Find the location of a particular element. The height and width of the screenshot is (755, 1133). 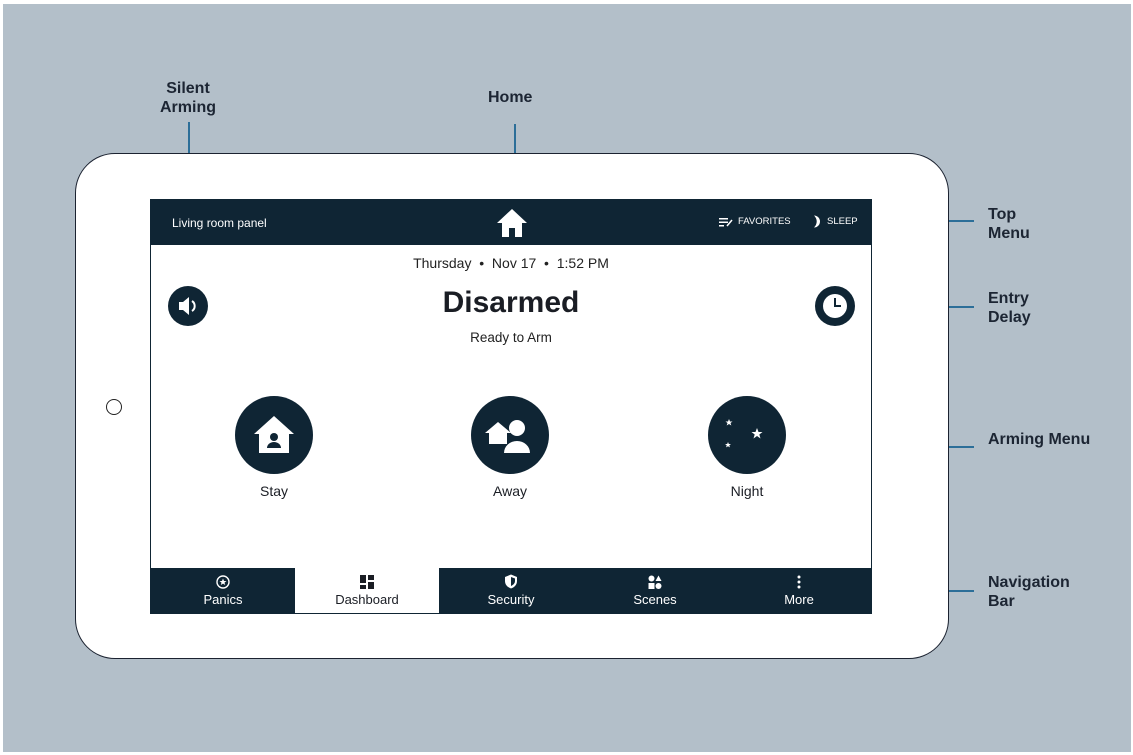

entry-delay-button is located at coordinates (835, 306).